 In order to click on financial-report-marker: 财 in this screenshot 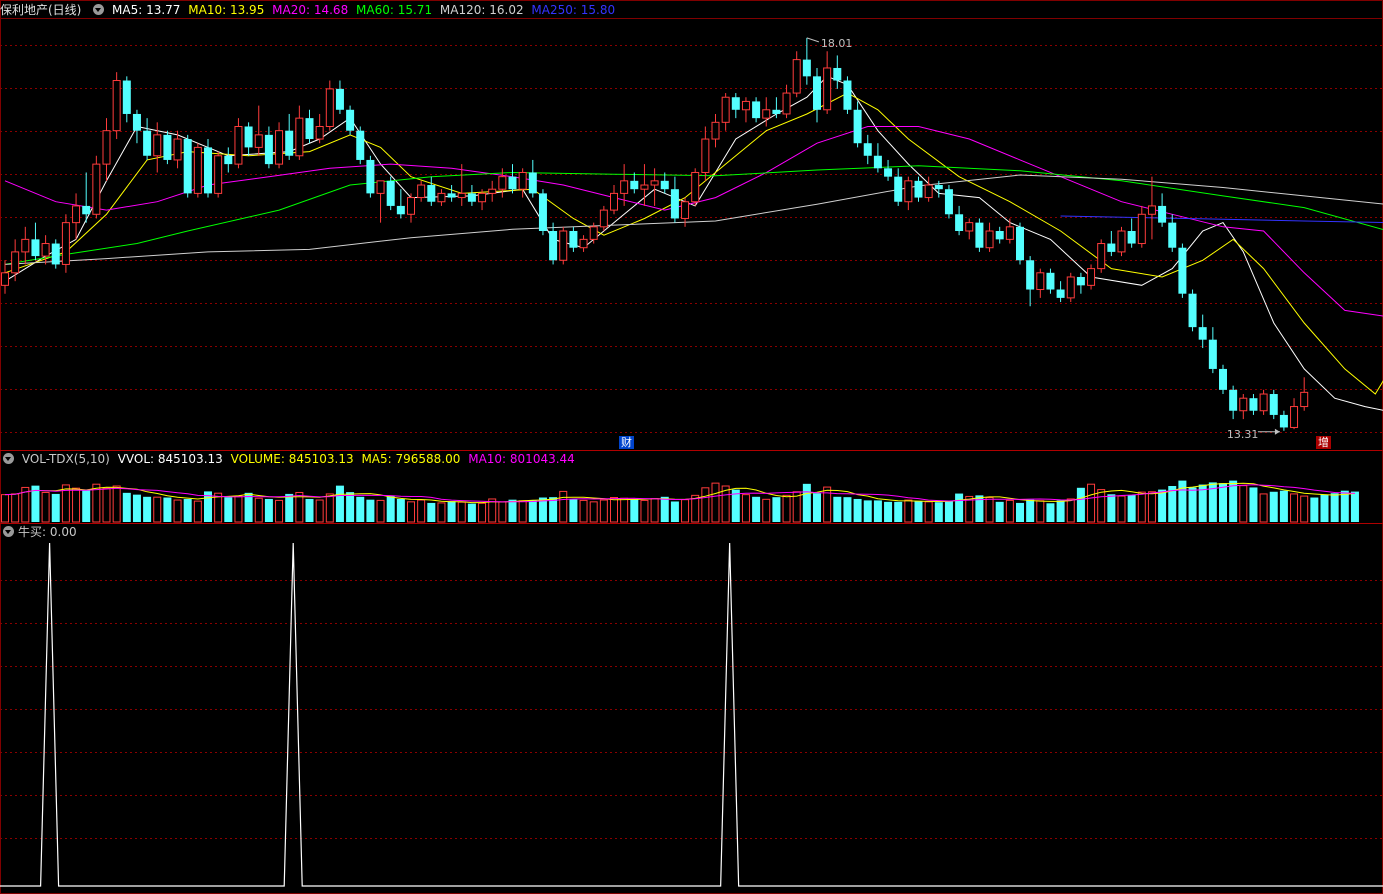, I will do `click(626, 442)`.